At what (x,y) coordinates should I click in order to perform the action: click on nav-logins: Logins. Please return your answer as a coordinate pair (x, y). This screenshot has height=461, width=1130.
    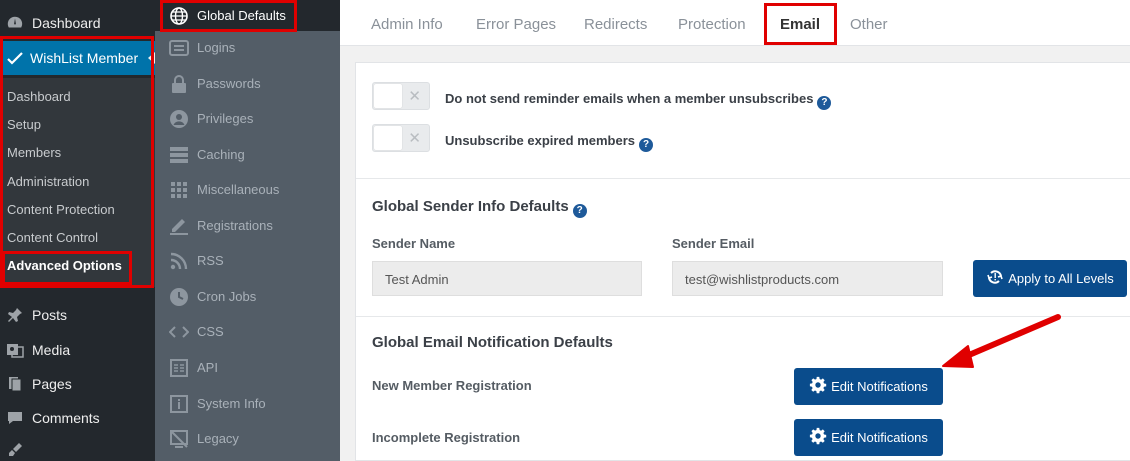
    Looking at the image, I should click on (247, 47).